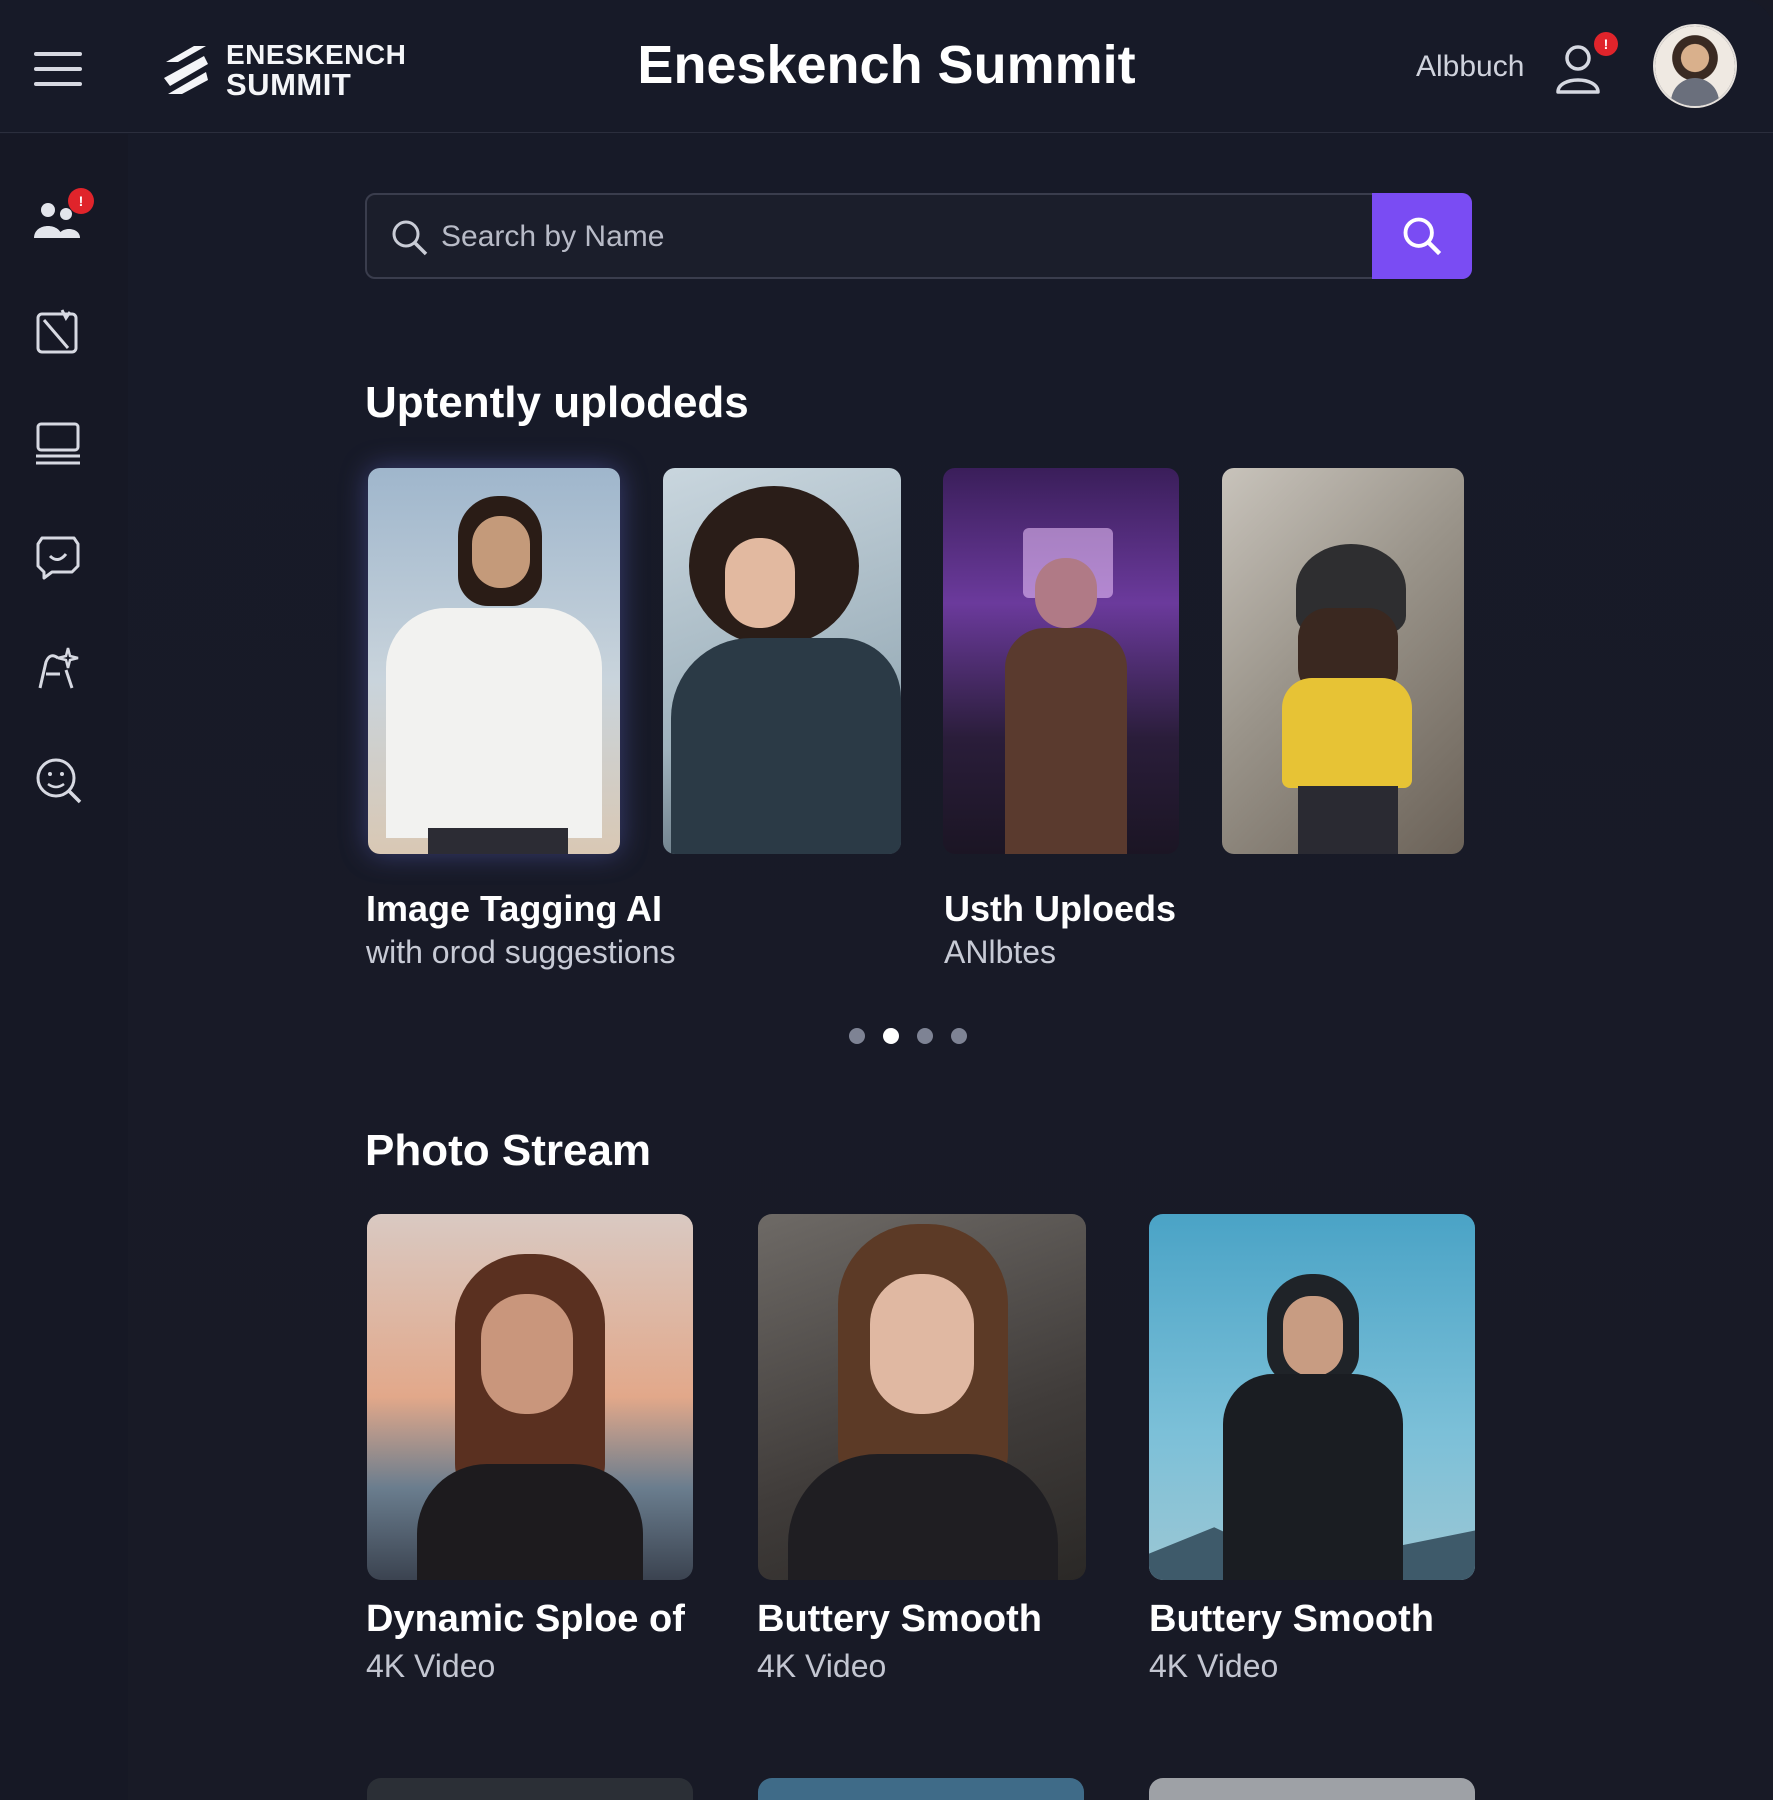 Image resolution: width=1773 pixels, height=1800 pixels. I want to click on search-button, so click(1422, 236).